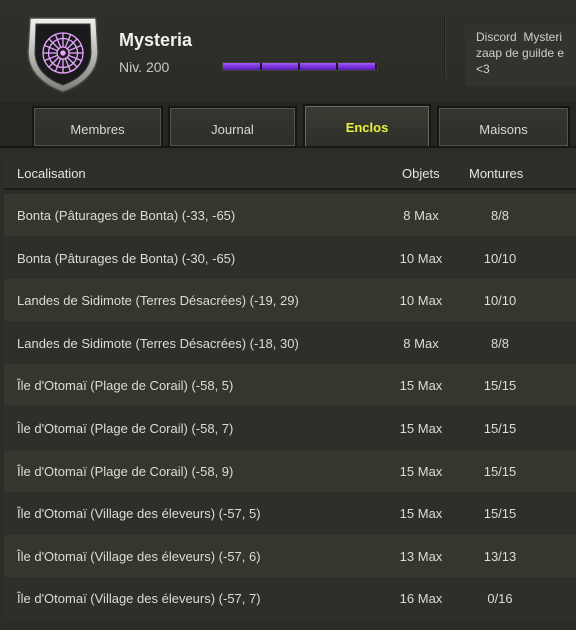 The image size is (576, 630). I want to click on tab-membres: Membres, so click(97, 126).